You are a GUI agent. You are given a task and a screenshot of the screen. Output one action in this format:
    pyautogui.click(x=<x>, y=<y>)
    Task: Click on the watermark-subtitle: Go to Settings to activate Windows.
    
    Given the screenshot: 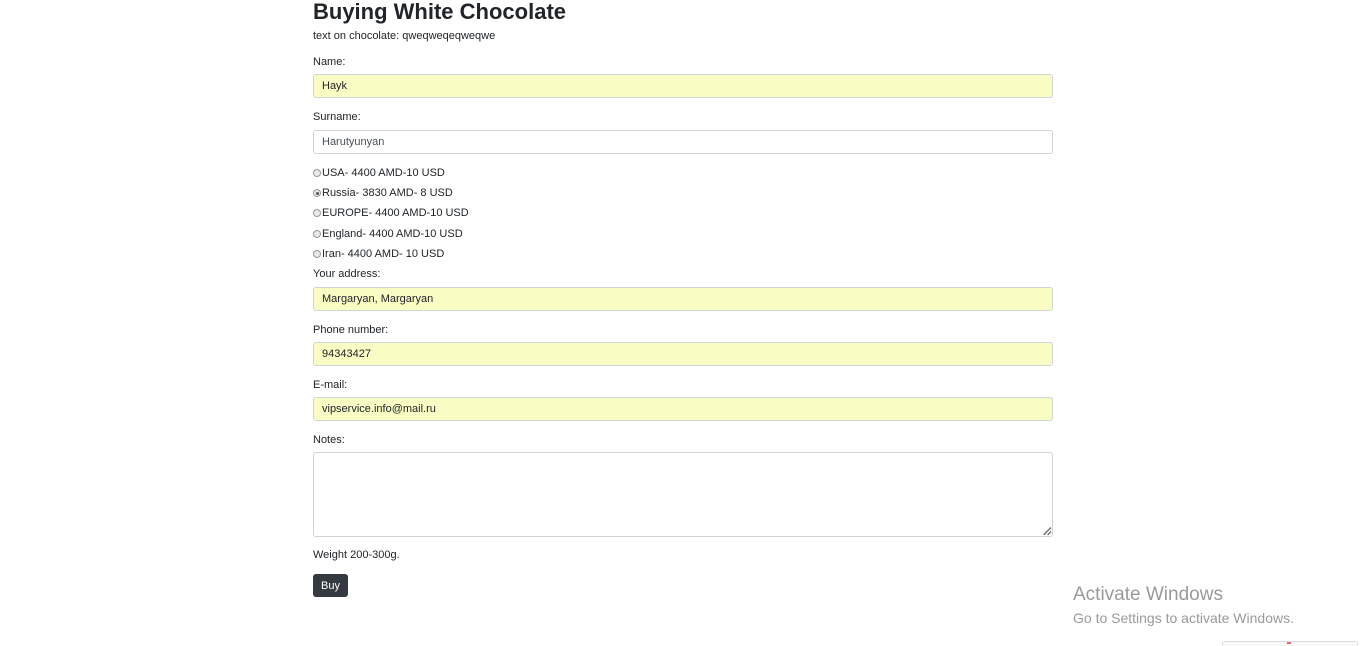 What is the action you would take?
    pyautogui.click(x=1183, y=618)
    